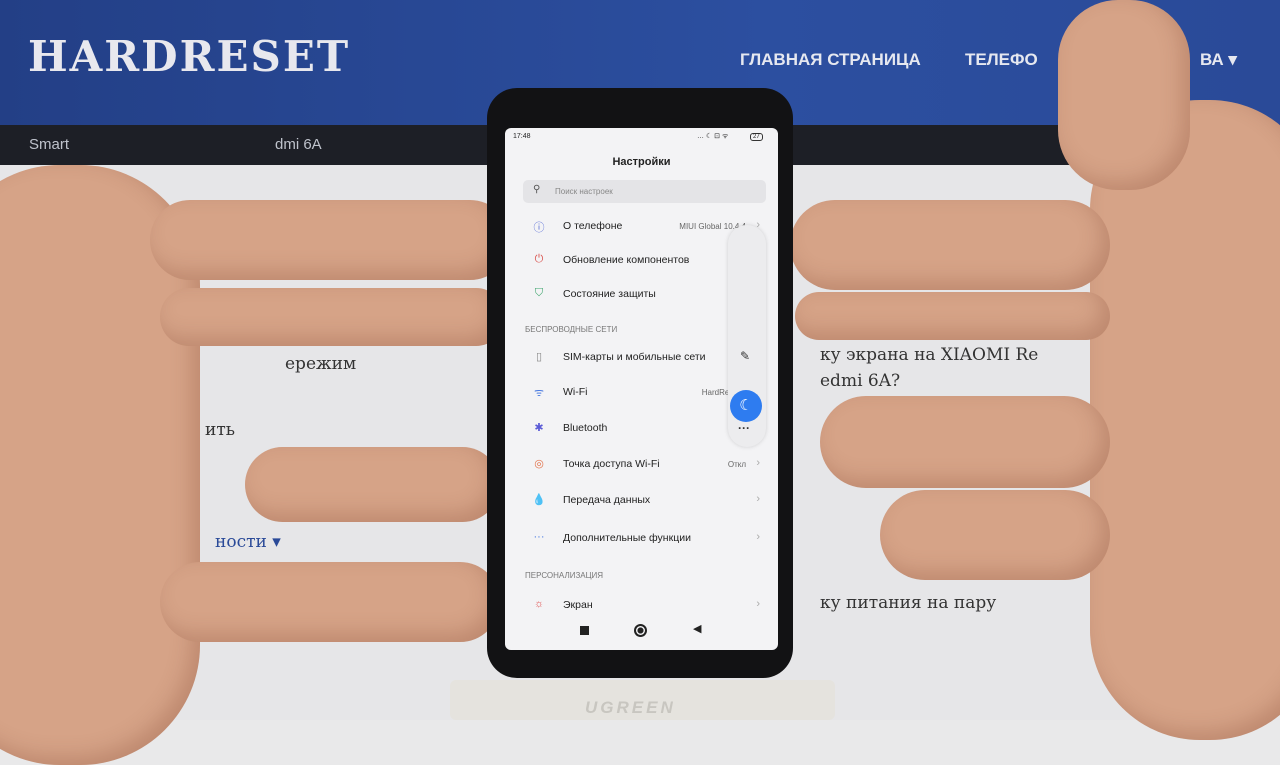 The height and width of the screenshot is (765, 1280). Describe the element at coordinates (585, 428) in the screenshot. I see `row-label: Bluetooth` at that location.